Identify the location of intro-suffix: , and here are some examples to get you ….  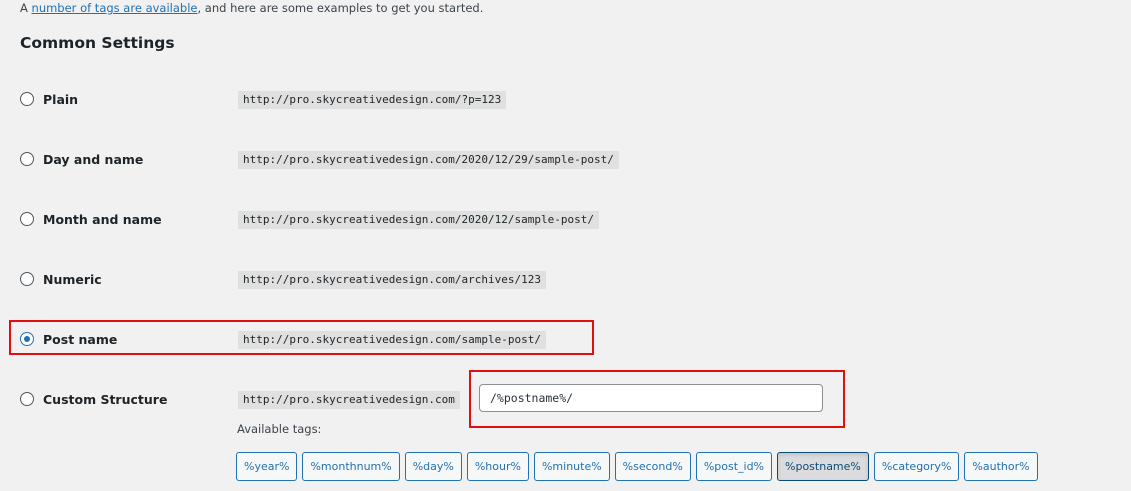
(340, 8).